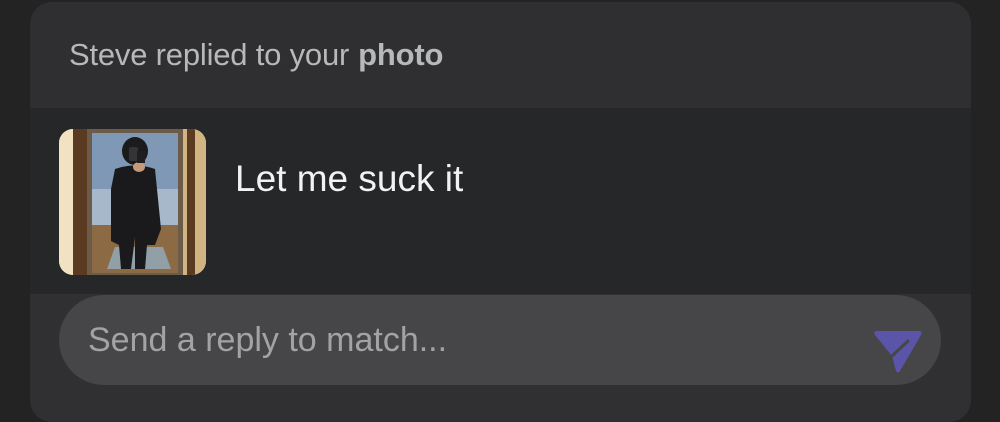  Describe the element at coordinates (349, 178) in the screenshot. I see `reply-message: Let me suck it` at that location.